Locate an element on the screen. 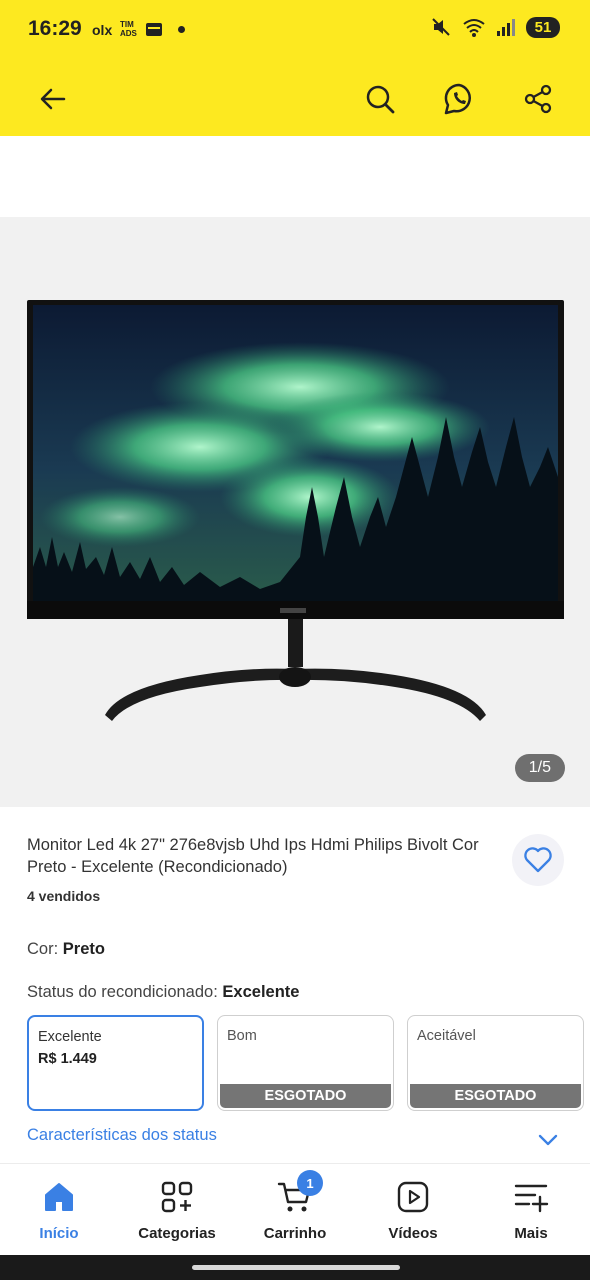  chevron-down-icon is located at coordinates (548, 1140).